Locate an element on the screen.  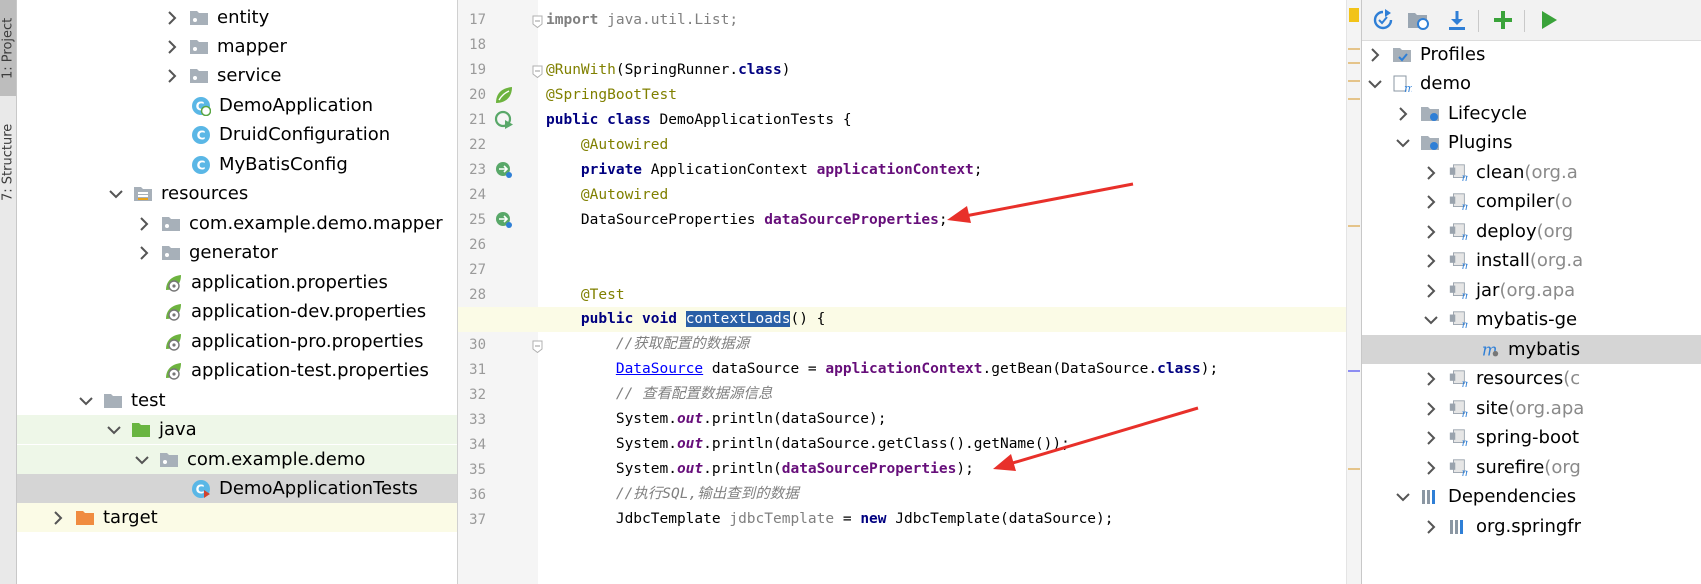
maven-item-dependencies: Dependencies is located at coordinates (1531, 496).